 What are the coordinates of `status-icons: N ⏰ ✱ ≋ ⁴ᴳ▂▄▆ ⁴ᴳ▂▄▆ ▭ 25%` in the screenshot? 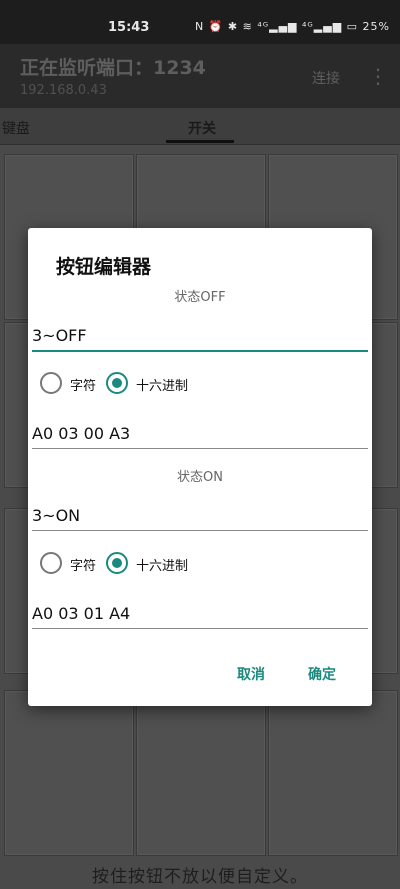 It's located at (292, 26).